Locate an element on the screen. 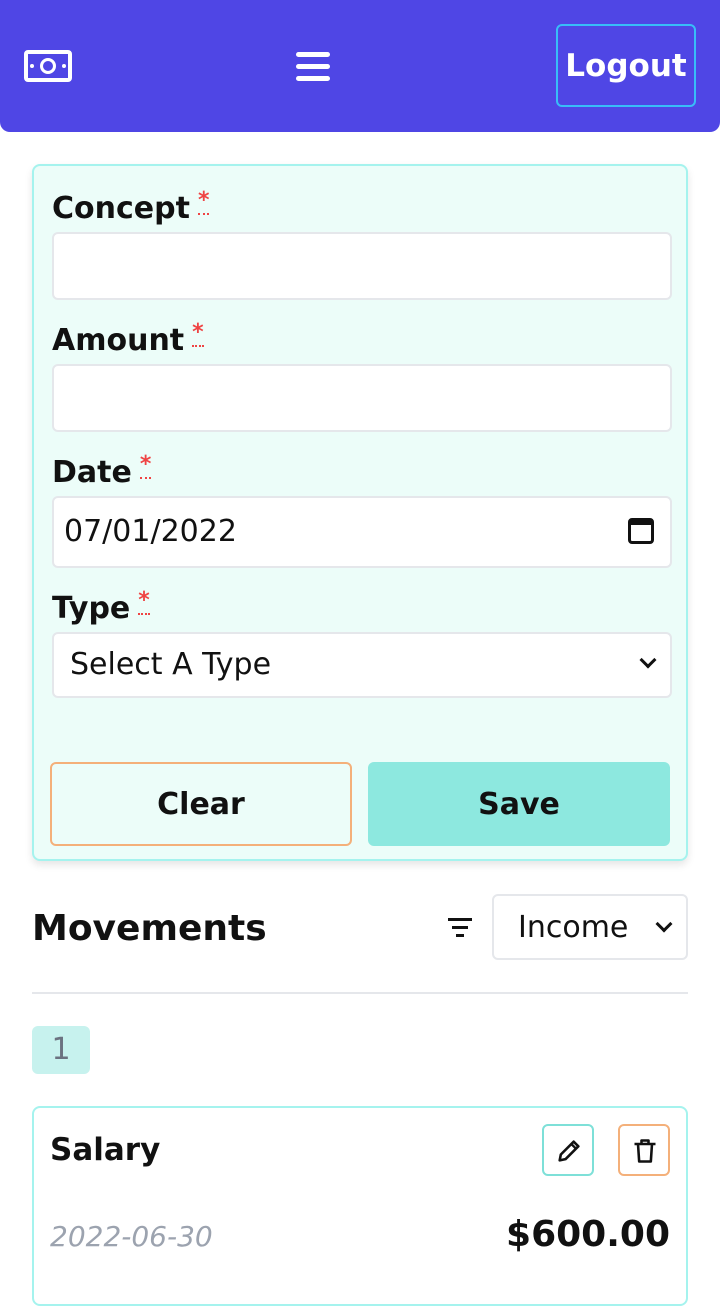 The width and height of the screenshot is (720, 1306). movement-card: Salary 2022-06-30 $600.00 is located at coordinates (360, 1206).